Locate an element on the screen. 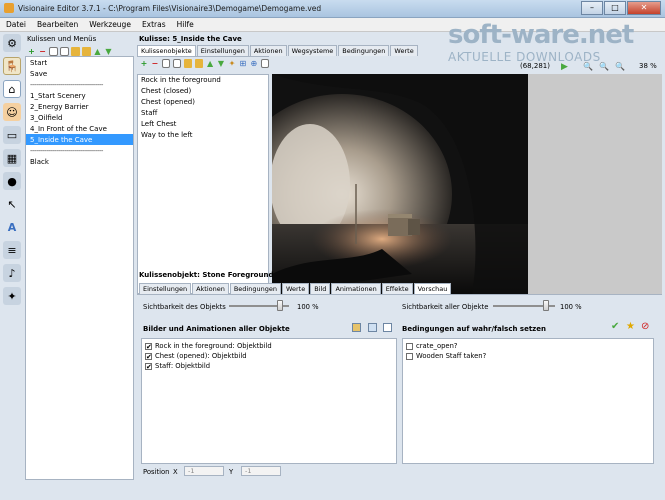 Image resolution: width=665 pixels, height=500 pixels. visibility-all-slider is located at coordinates (524, 305).